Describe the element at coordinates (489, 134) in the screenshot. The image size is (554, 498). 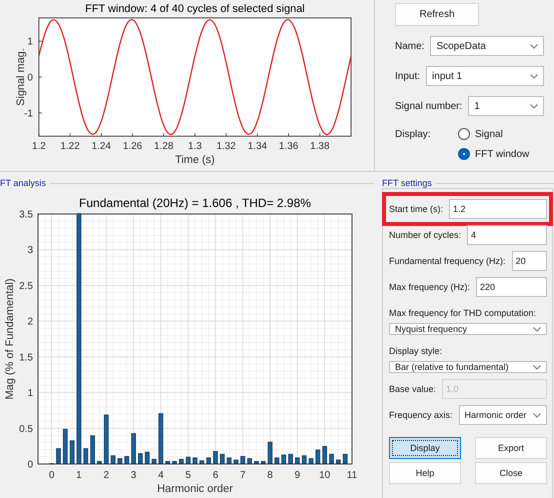
I see `radio-label: Signal` at that location.